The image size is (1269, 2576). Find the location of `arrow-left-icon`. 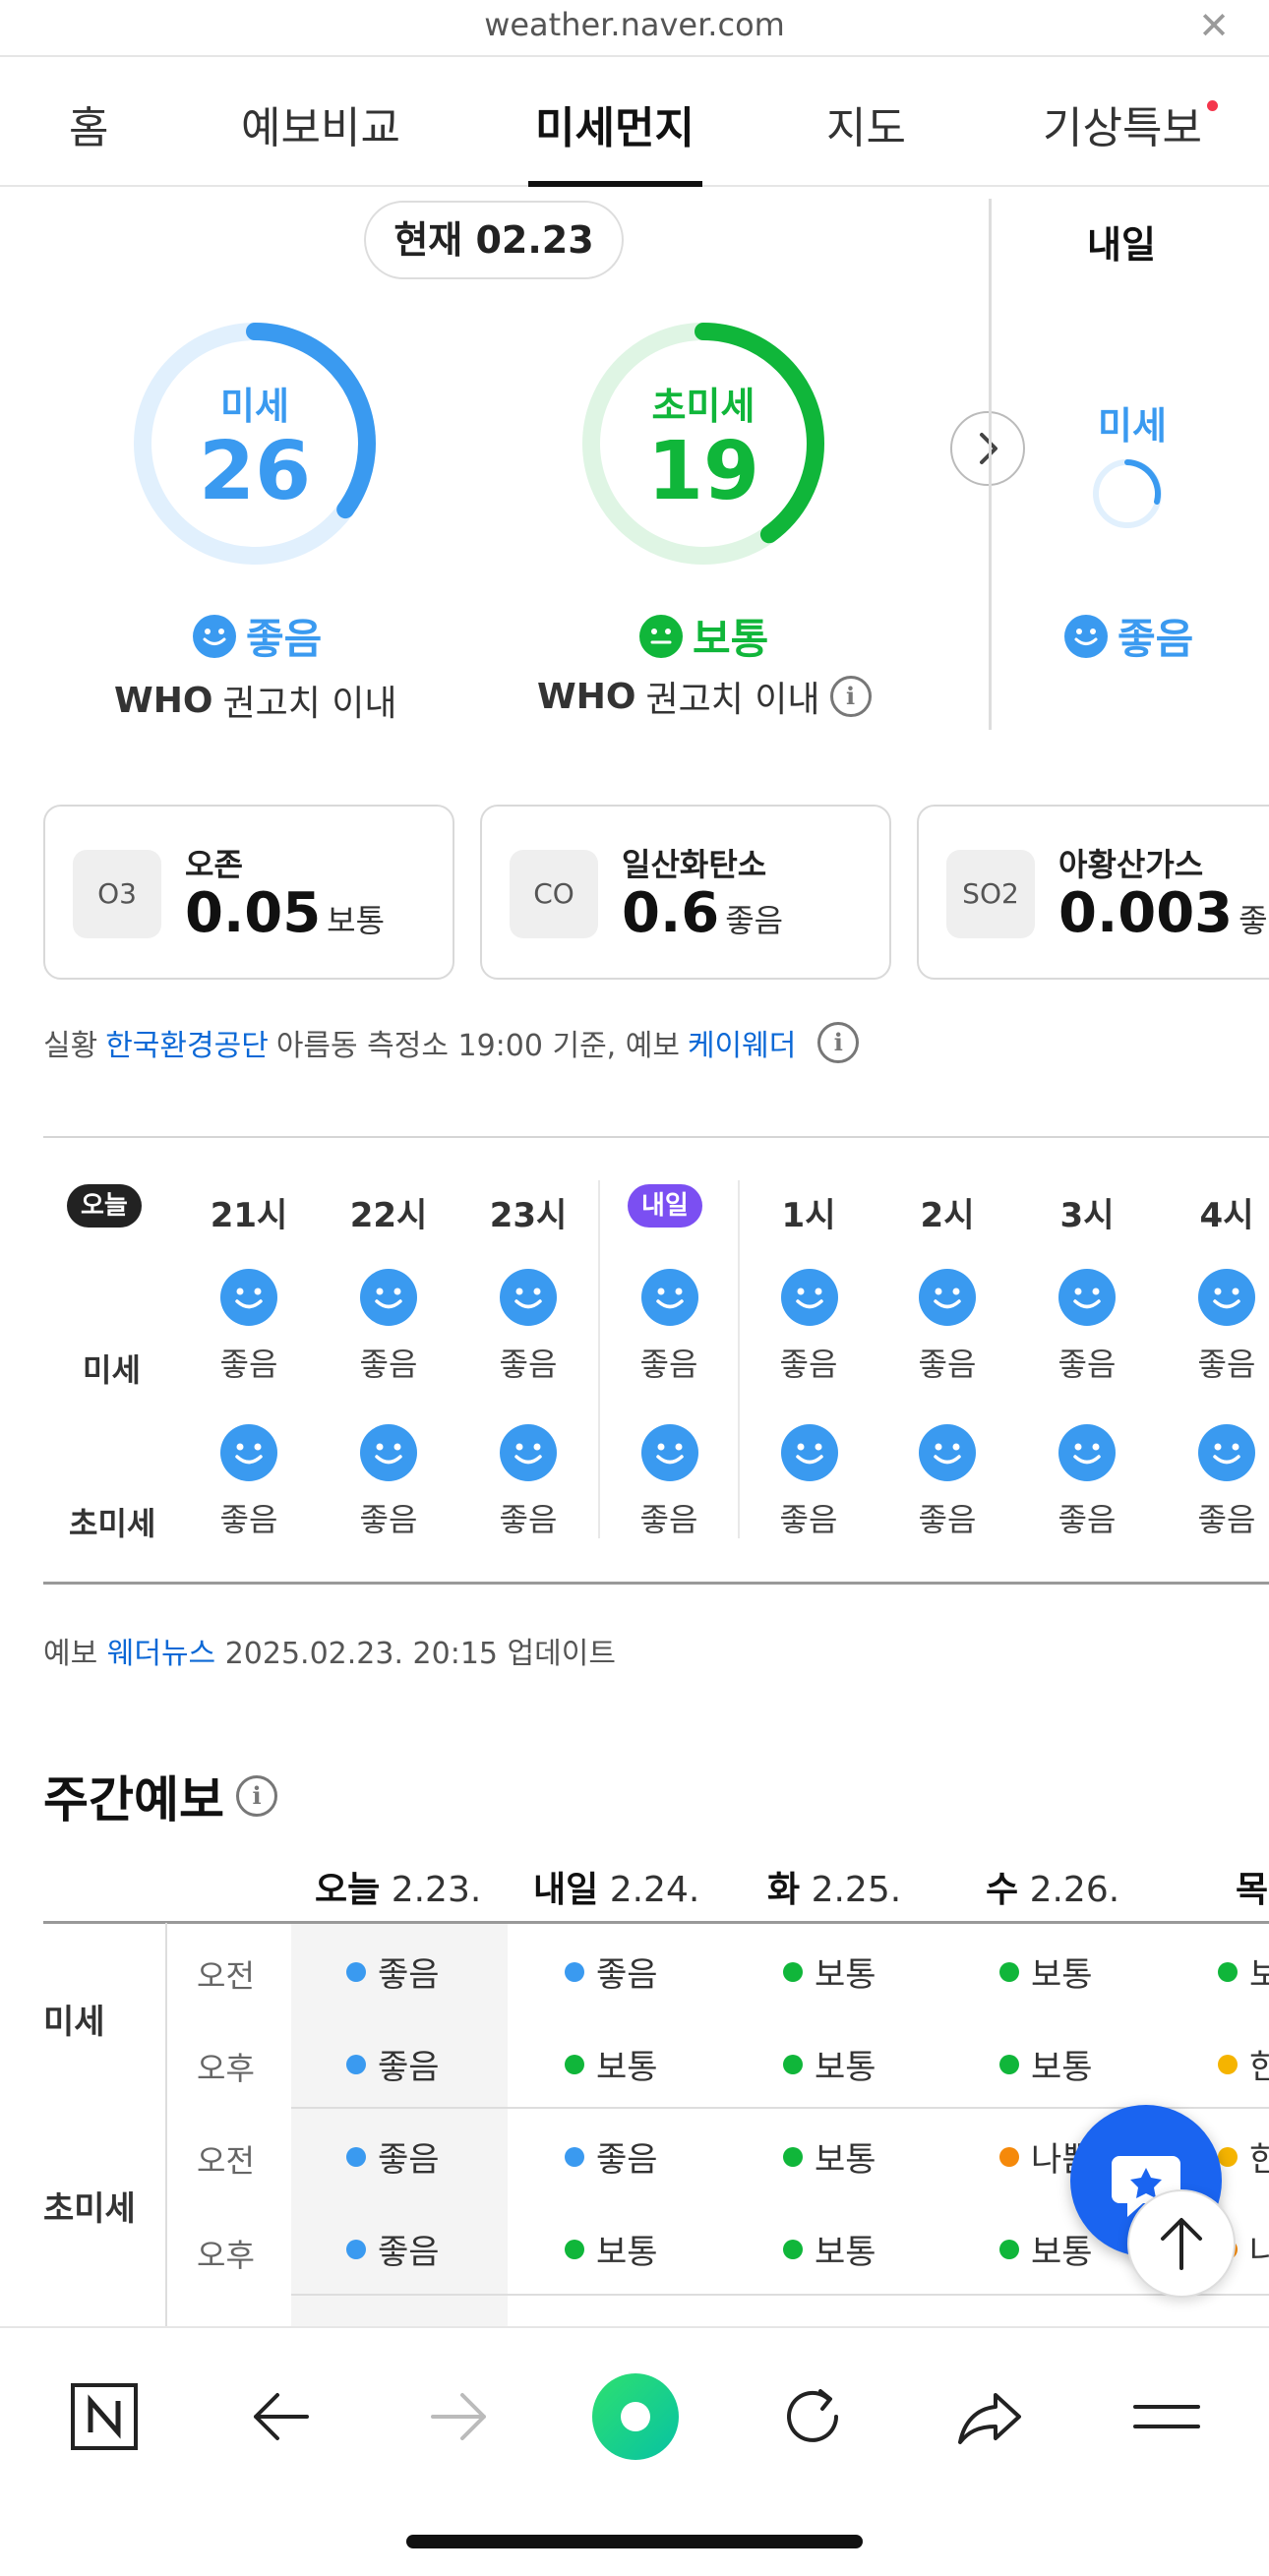

arrow-left-icon is located at coordinates (281, 2416).